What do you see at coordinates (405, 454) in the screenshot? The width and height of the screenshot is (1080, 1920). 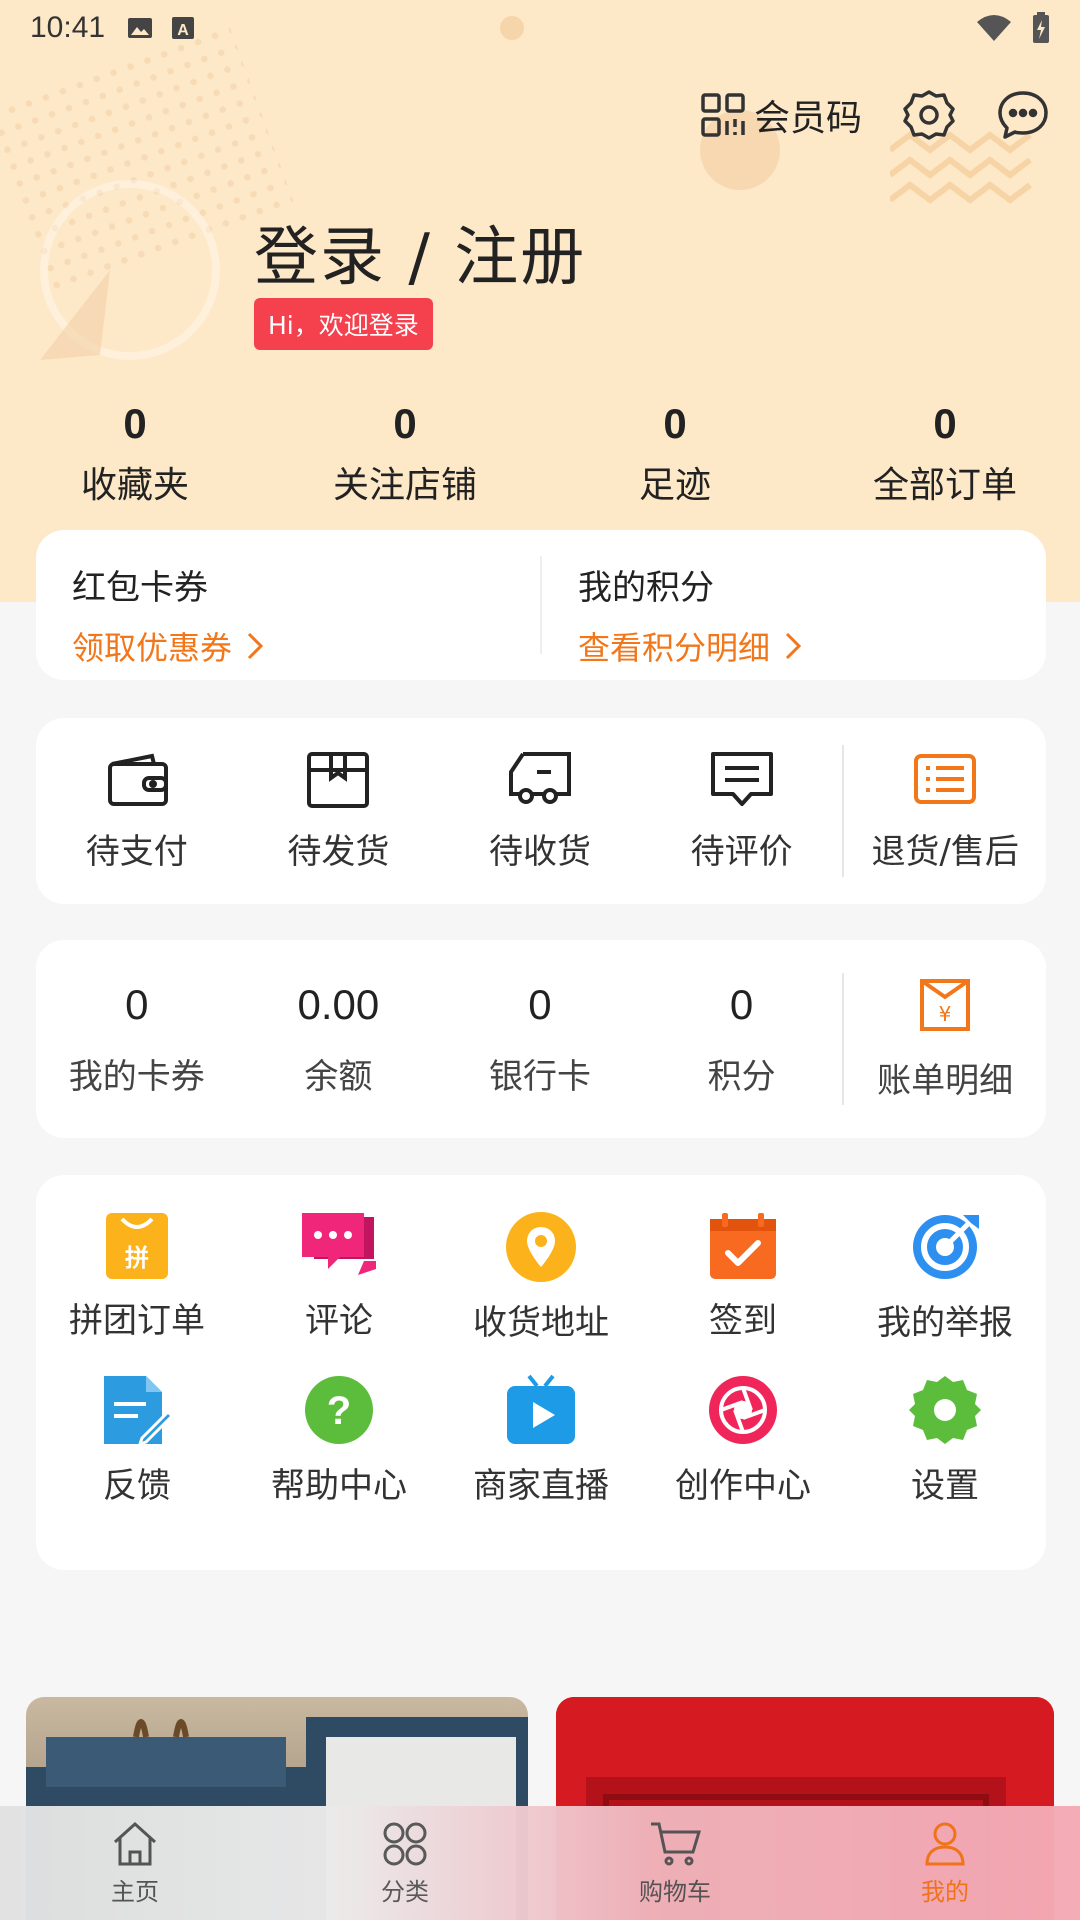 I see `stat-followed-stores: 0 关注店铺` at bounding box center [405, 454].